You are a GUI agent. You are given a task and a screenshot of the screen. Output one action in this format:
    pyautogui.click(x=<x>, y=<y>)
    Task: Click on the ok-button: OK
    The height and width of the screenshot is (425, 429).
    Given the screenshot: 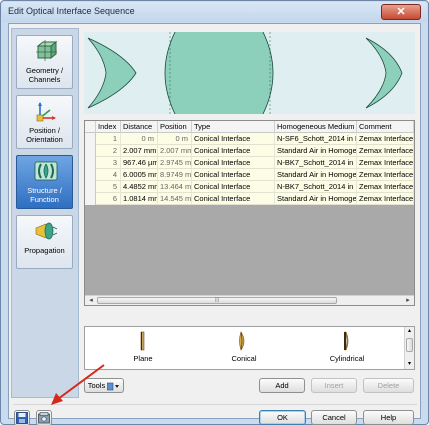 What is the action you would take?
    pyautogui.click(x=282, y=417)
    